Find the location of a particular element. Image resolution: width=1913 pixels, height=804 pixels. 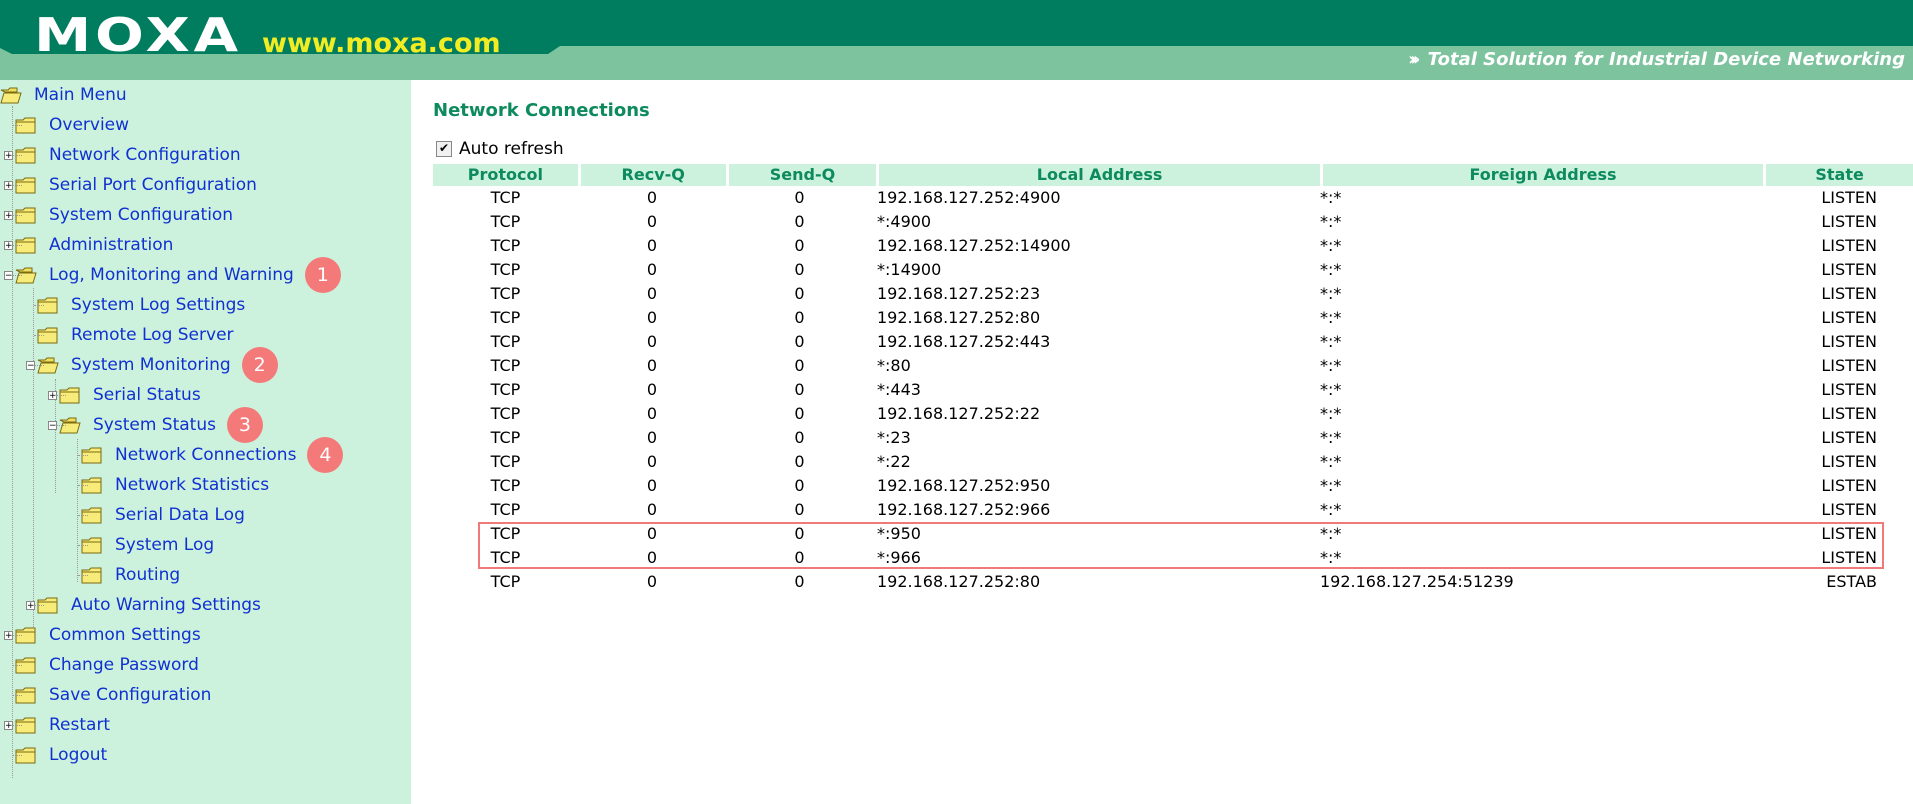

sidebar-item-label: Save Configuration is located at coordinates (130, 695).